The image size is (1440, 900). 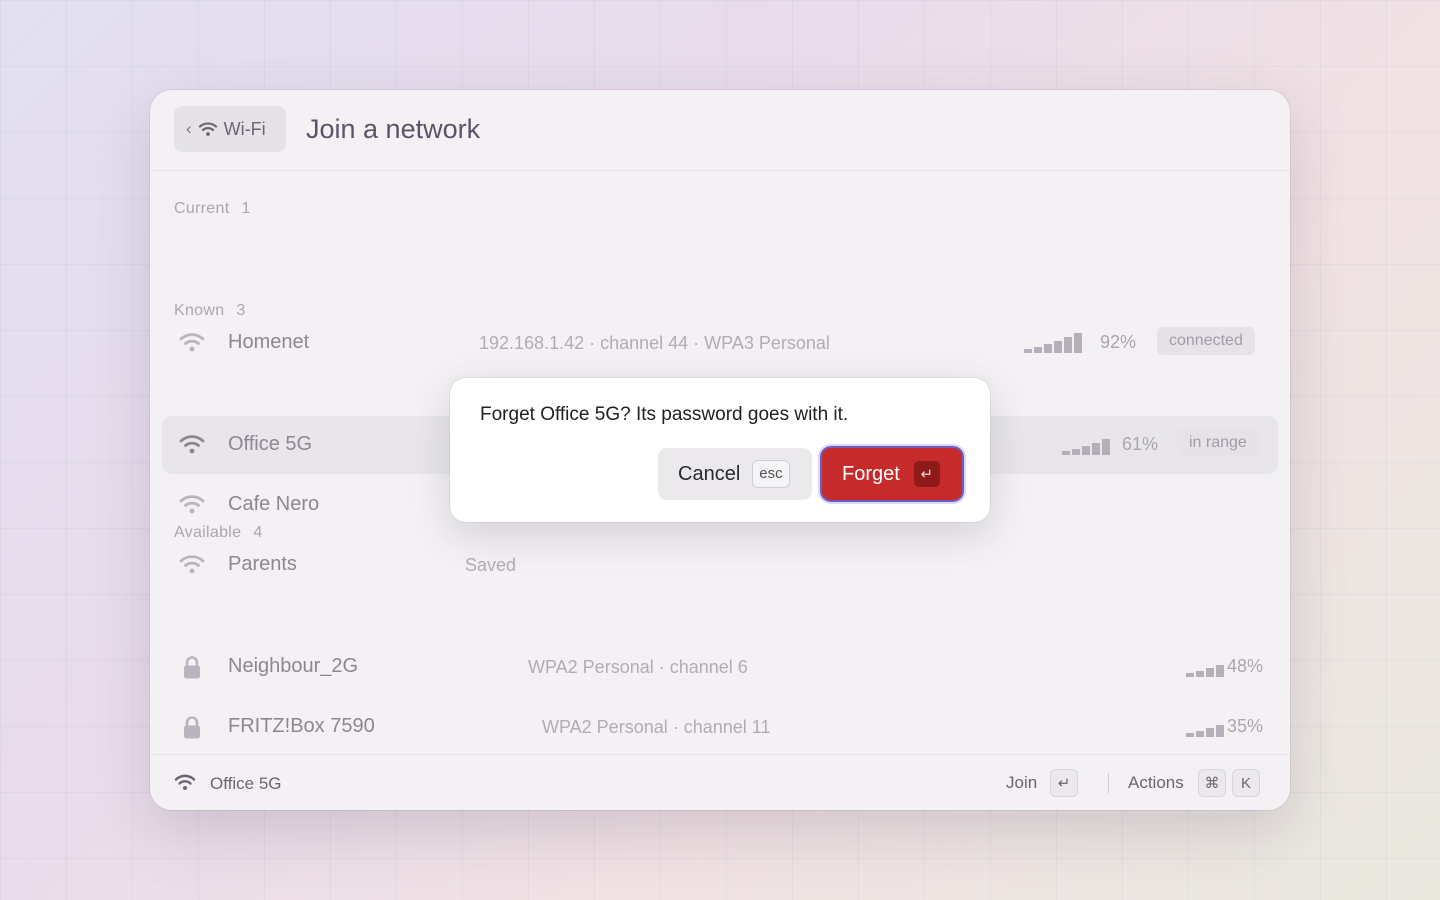 What do you see at coordinates (1218, 443) in the screenshot?
I see `status-badge: in range` at bounding box center [1218, 443].